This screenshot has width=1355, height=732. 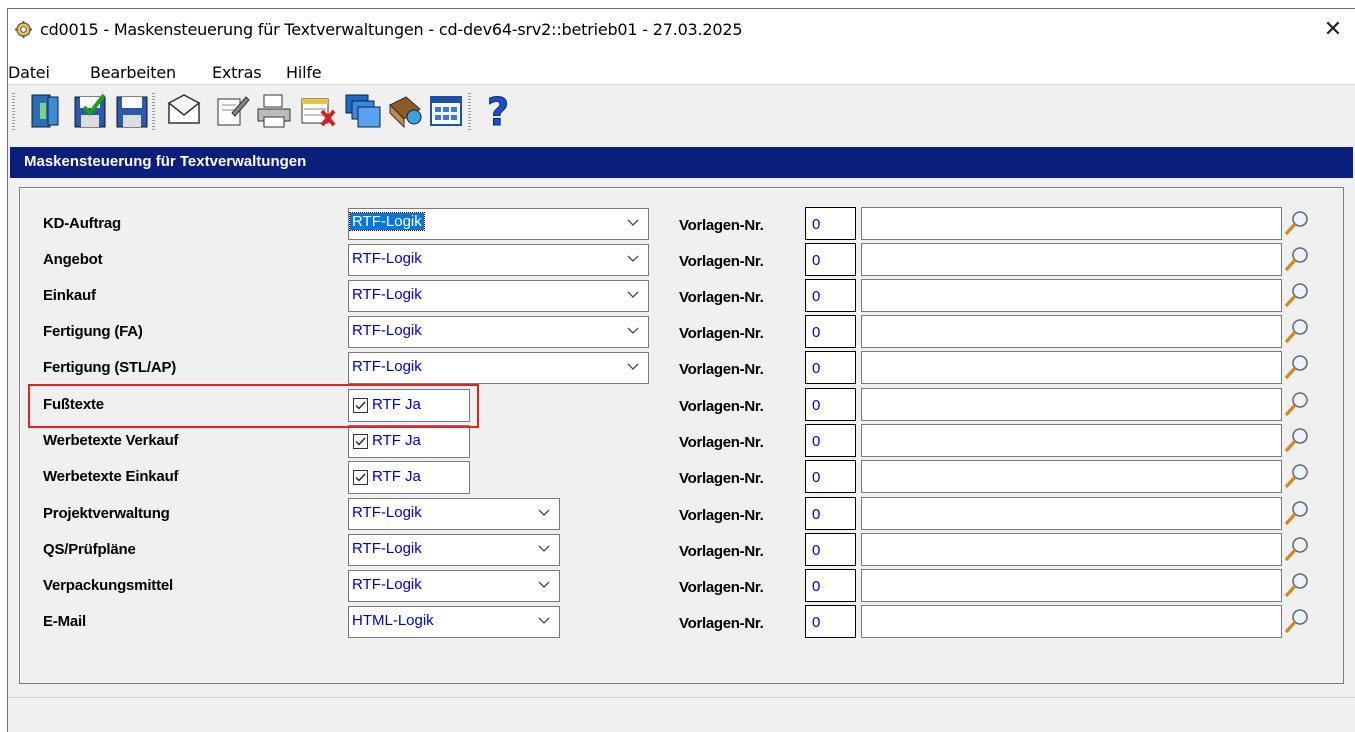 I want to click on label-einkauf: Einkauf, so click(x=69, y=295).